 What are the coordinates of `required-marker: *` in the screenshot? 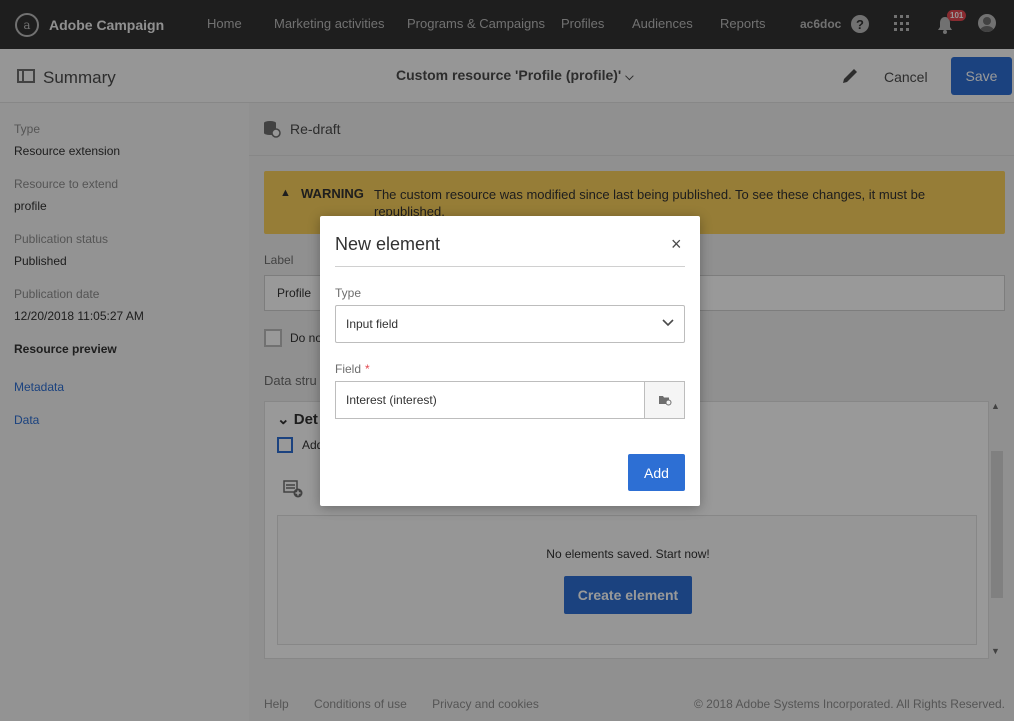 It's located at (367, 369).